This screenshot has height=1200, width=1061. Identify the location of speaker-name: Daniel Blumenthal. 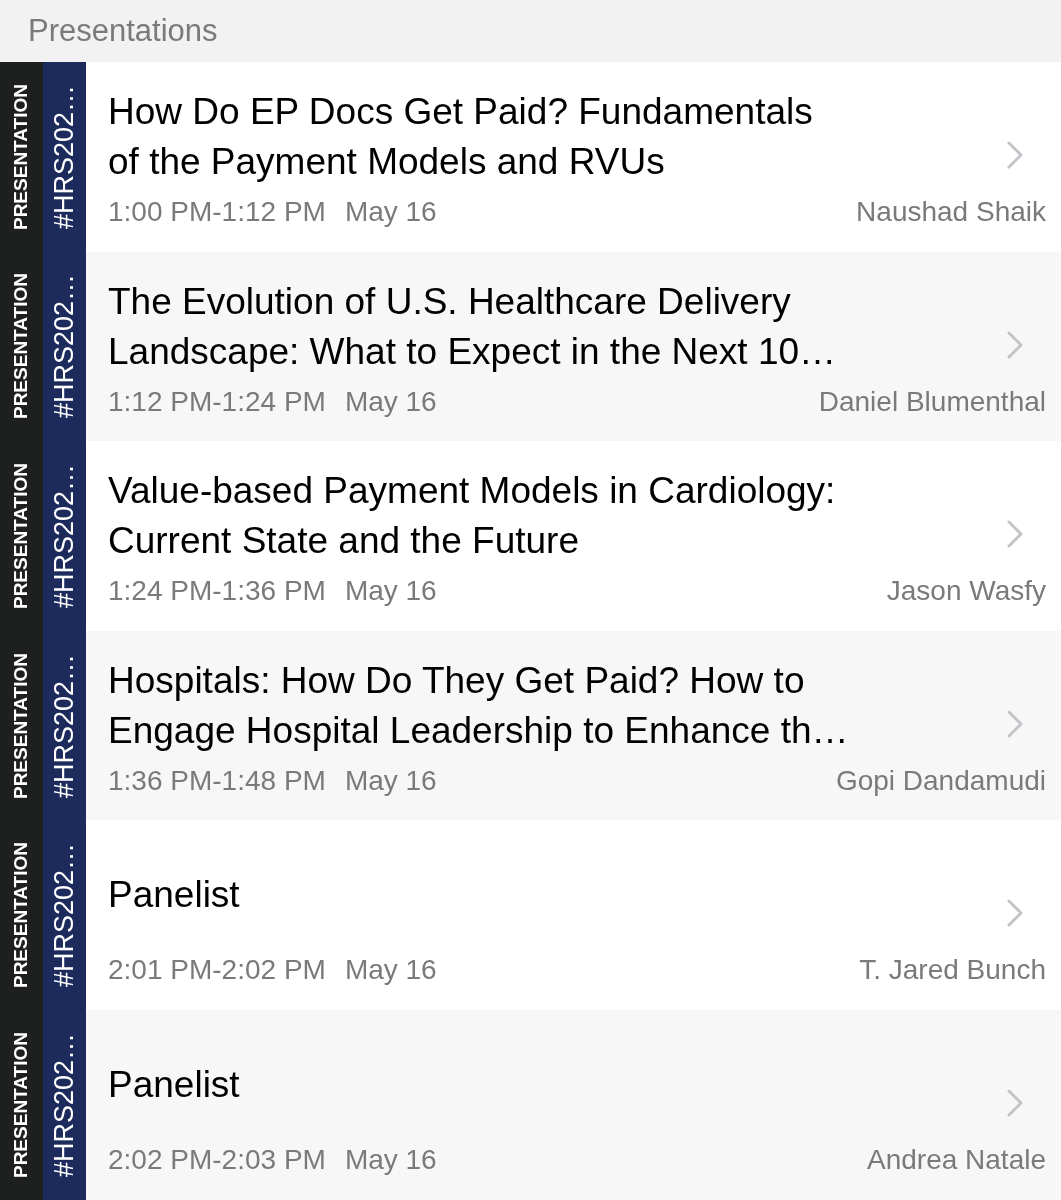
(932, 401).